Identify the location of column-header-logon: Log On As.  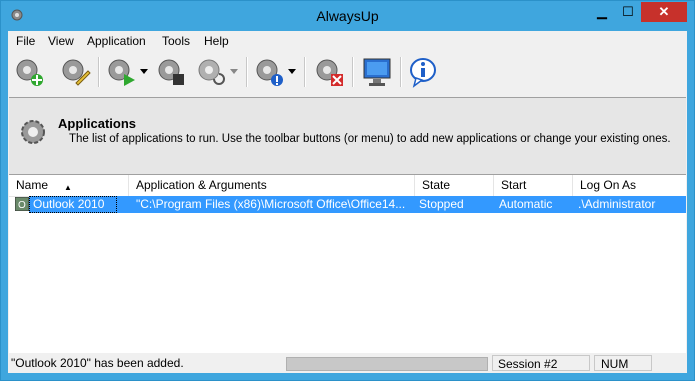
(629, 185).